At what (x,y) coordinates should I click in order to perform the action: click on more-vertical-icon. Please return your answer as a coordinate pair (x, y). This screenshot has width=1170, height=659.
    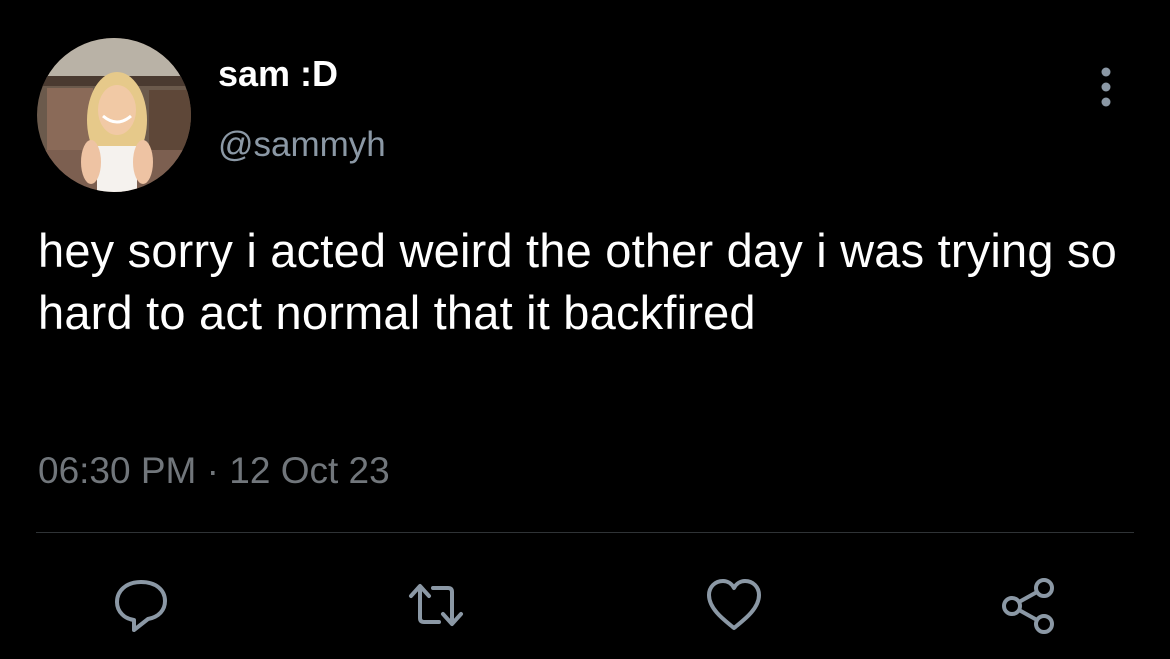
    Looking at the image, I should click on (1106, 87).